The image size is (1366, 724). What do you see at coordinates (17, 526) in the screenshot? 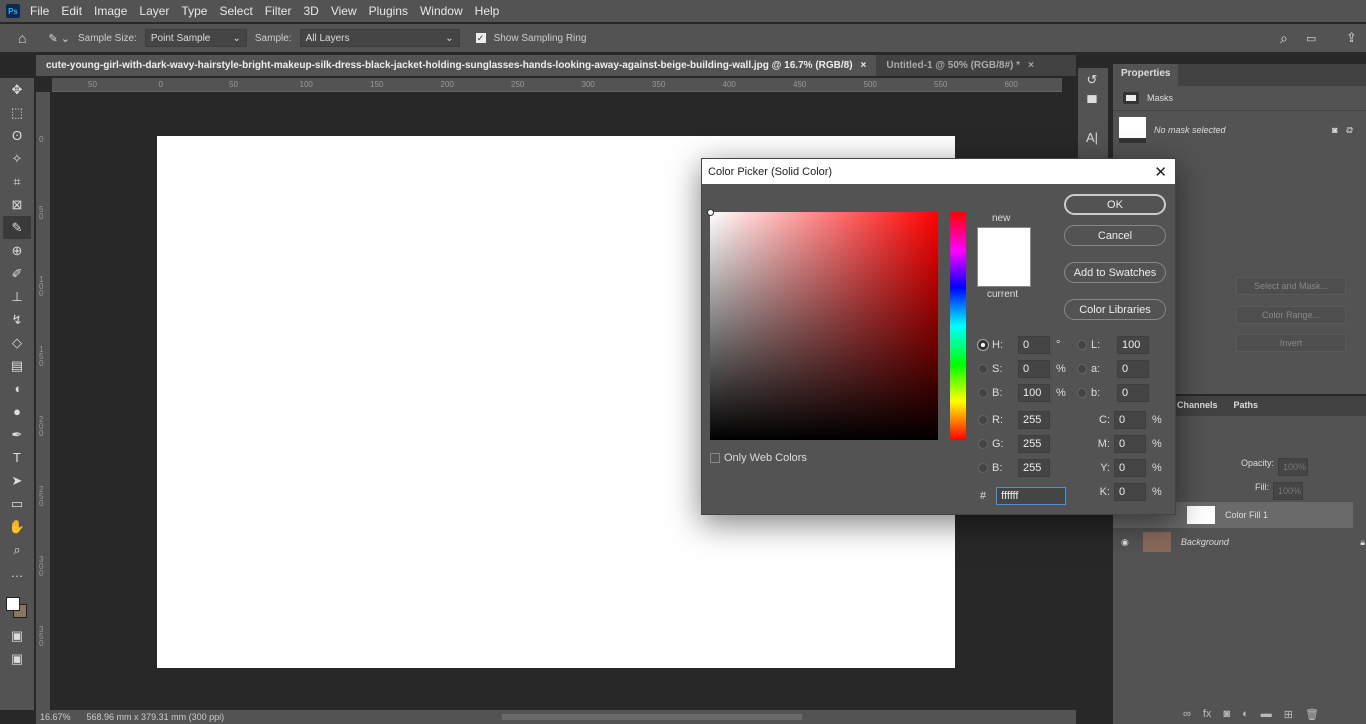
I see `hand-tool-icon: ✋` at bounding box center [17, 526].